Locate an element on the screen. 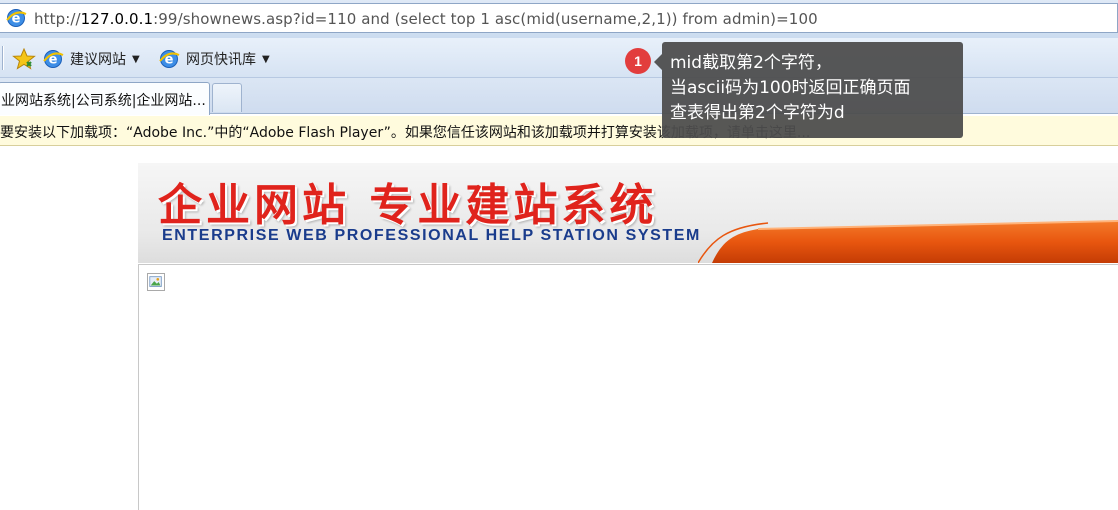  favorites-item-suggested-sites: e 建议网站 ▼ is located at coordinates (91, 59).